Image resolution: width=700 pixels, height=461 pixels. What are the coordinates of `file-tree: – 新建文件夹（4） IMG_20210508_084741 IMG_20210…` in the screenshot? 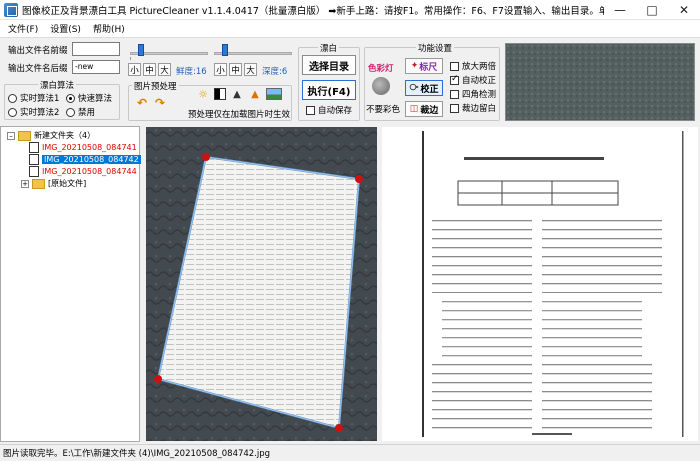 It's located at (70, 284).